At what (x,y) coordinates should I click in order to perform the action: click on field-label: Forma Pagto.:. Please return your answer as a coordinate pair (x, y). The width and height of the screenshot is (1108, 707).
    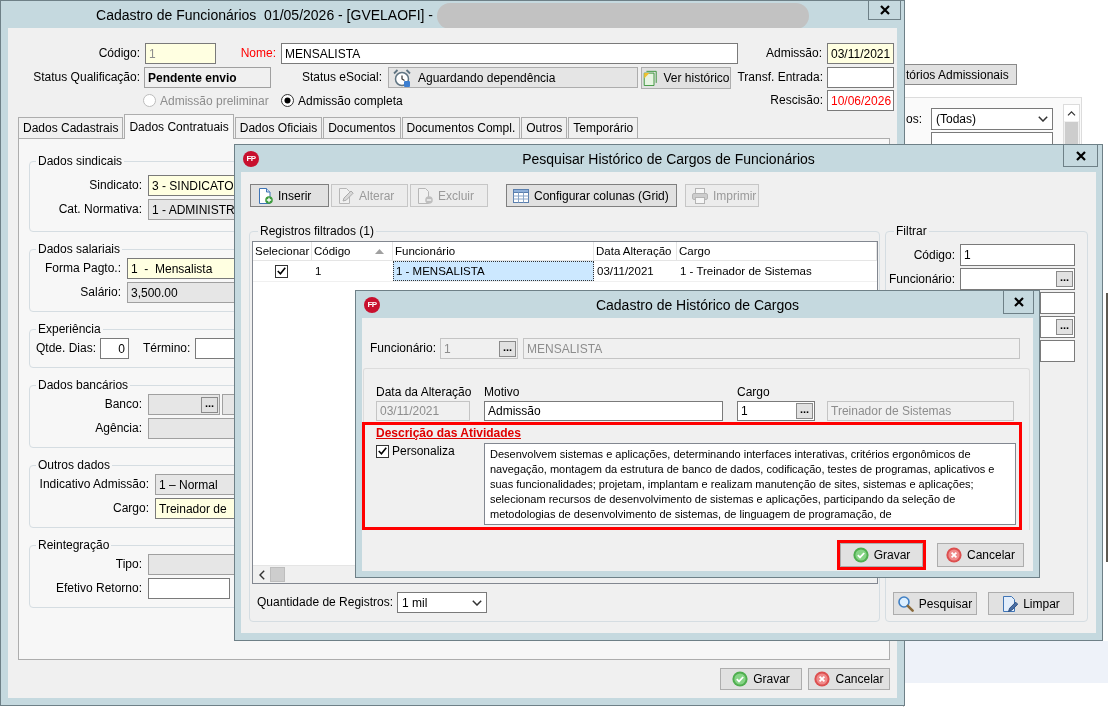
    Looking at the image, I should click on (82, 268).